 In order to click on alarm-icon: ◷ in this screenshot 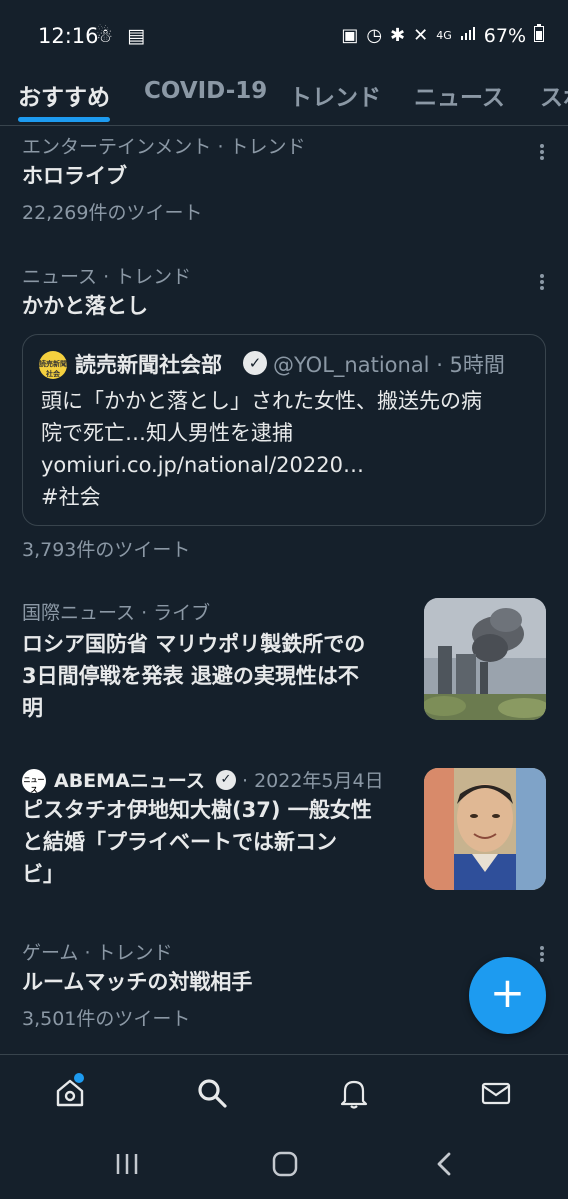, I will do `click(374, 35)`.